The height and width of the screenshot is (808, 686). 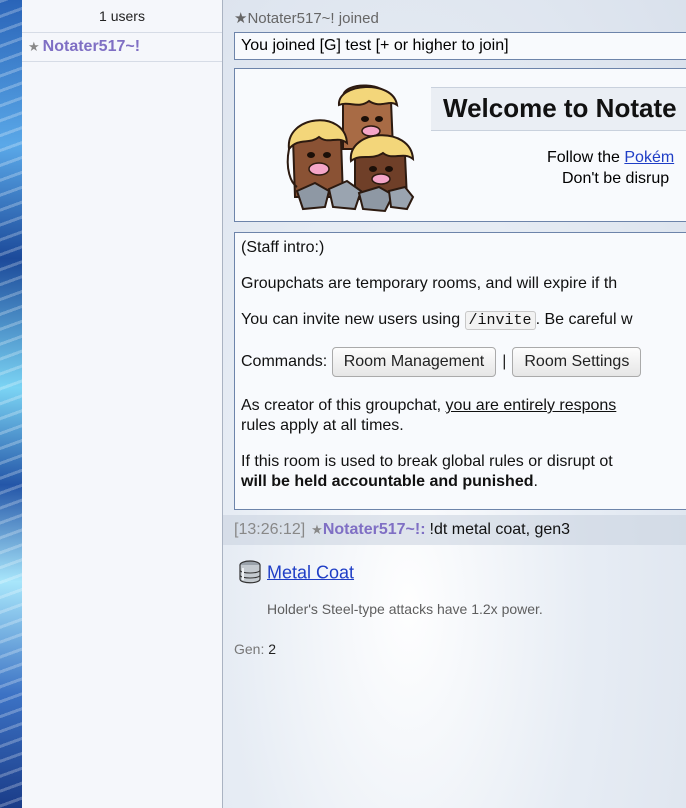 What do you see at coordinates (313, 18) in the screenshot?
I see `join-text: Notater517~! joined` at bounding box center [313, 18].